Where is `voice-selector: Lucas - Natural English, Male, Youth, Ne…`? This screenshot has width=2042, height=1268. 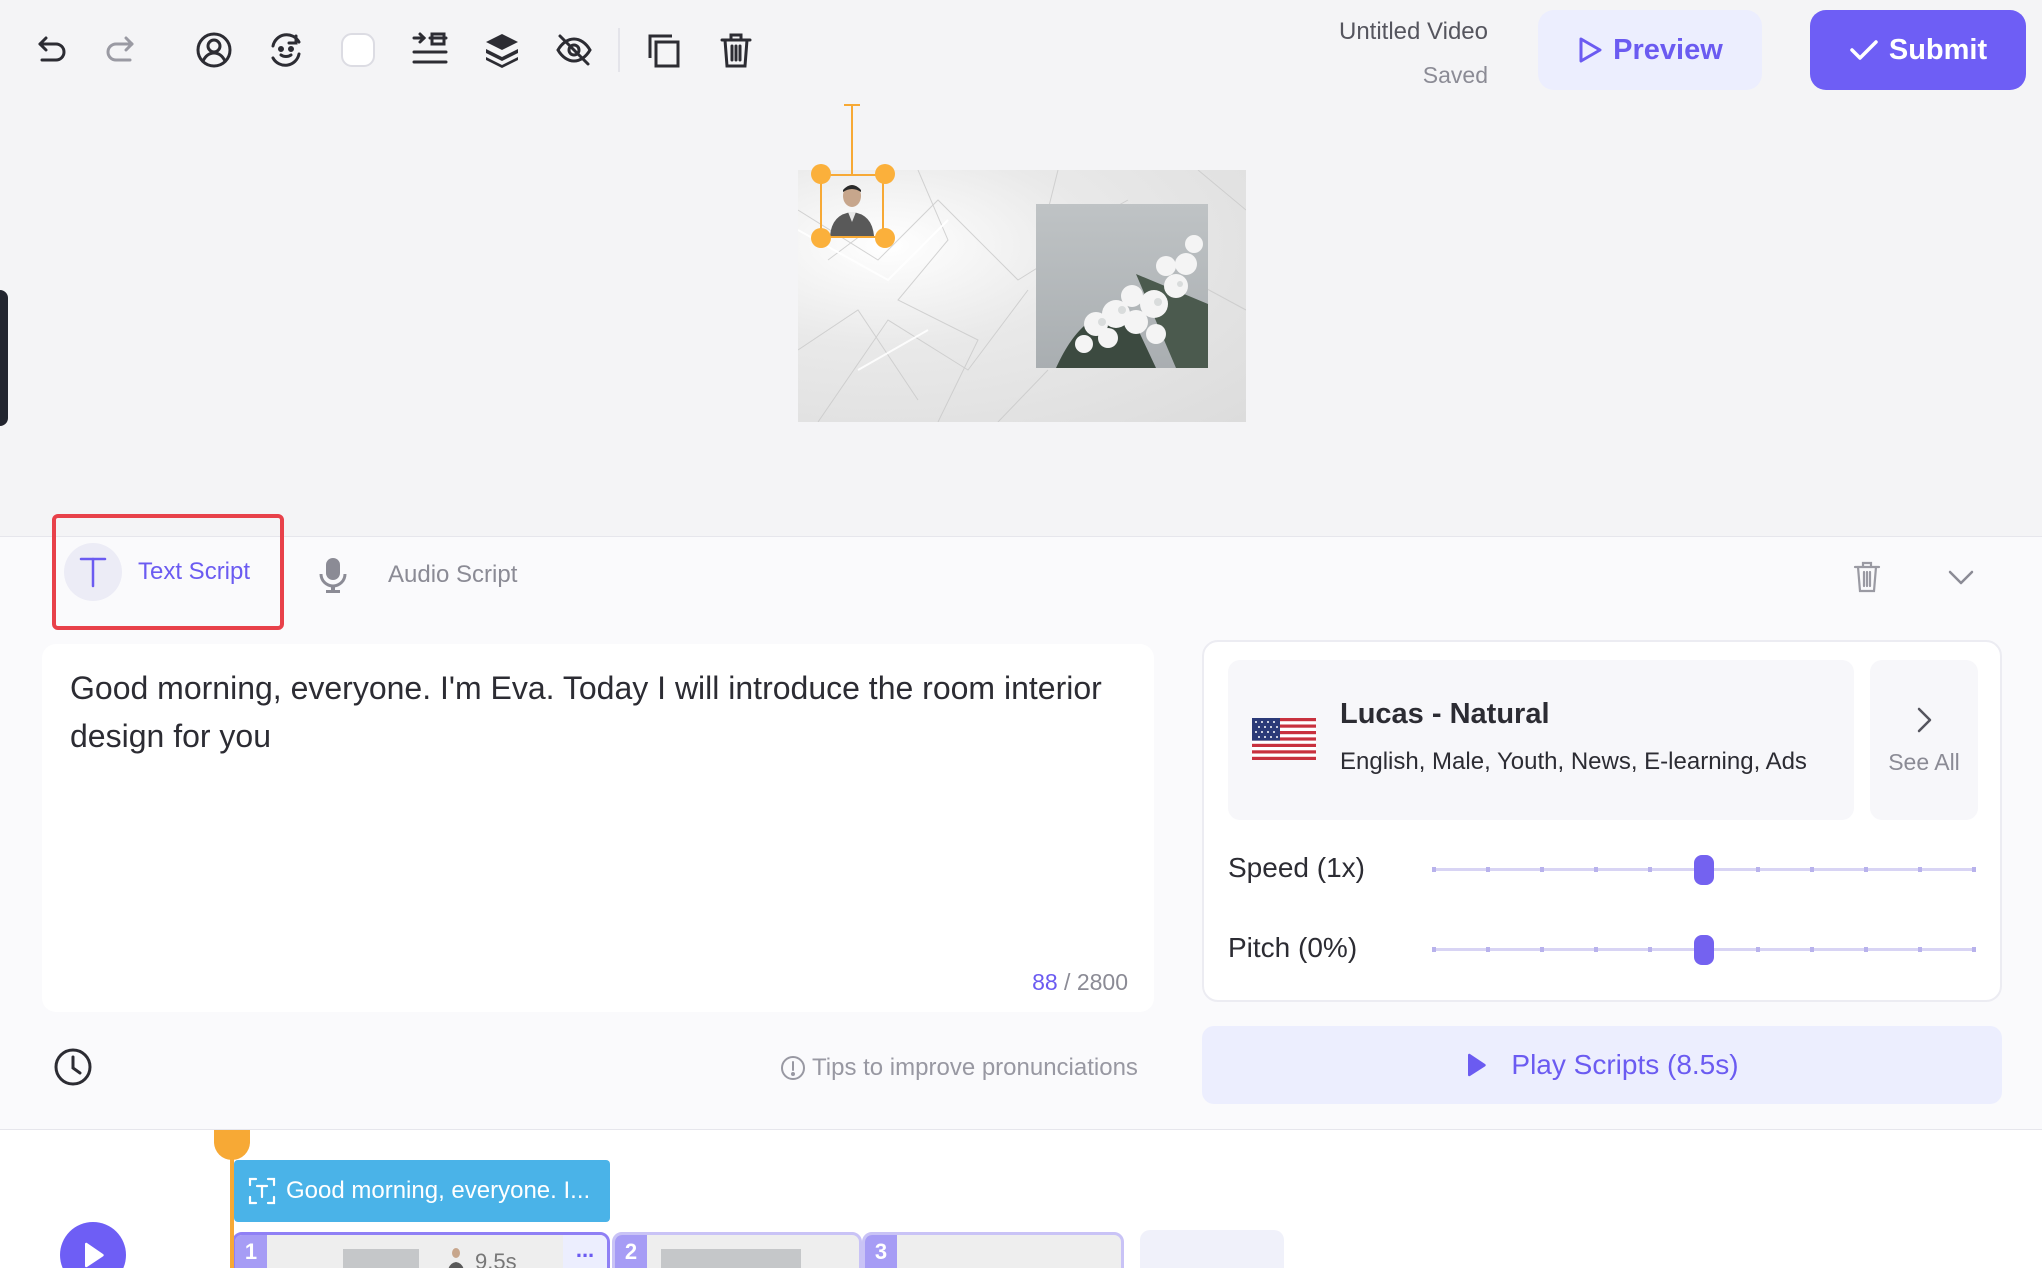
voice-selector: Lucas - Natural English, Male, Youth, Ne… is located at coordinates (1541, 740).